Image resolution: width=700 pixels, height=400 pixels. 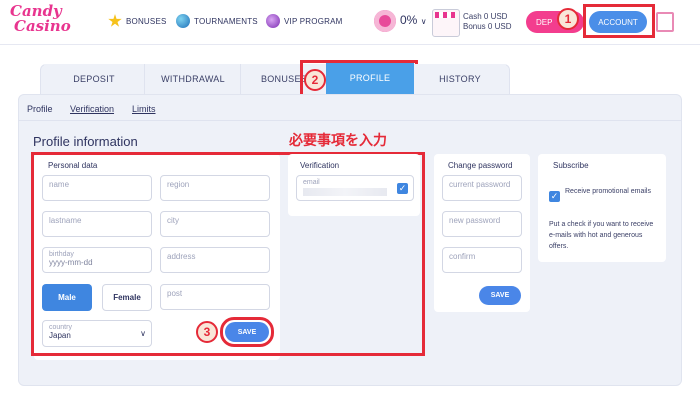 I want to click on annotation-label: 必要事項を入力, so click(x=338, y=140).